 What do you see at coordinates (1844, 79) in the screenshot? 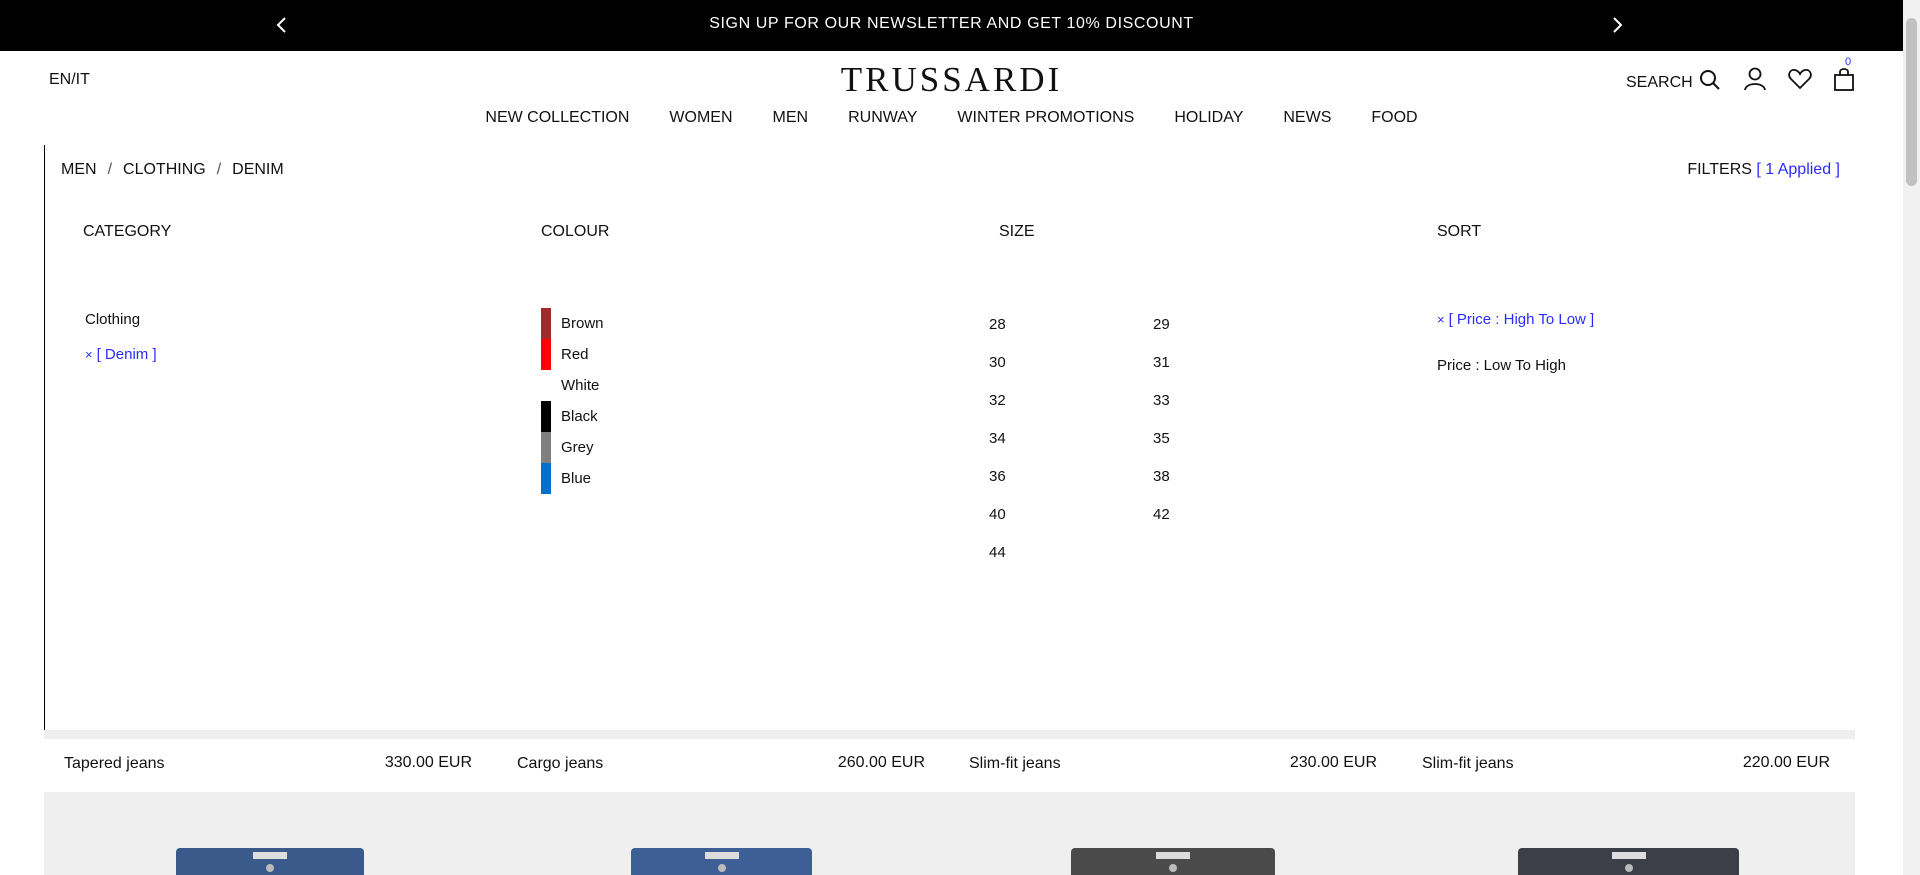
I see `cart-bag-icon` at bounding box center [1844, 79].